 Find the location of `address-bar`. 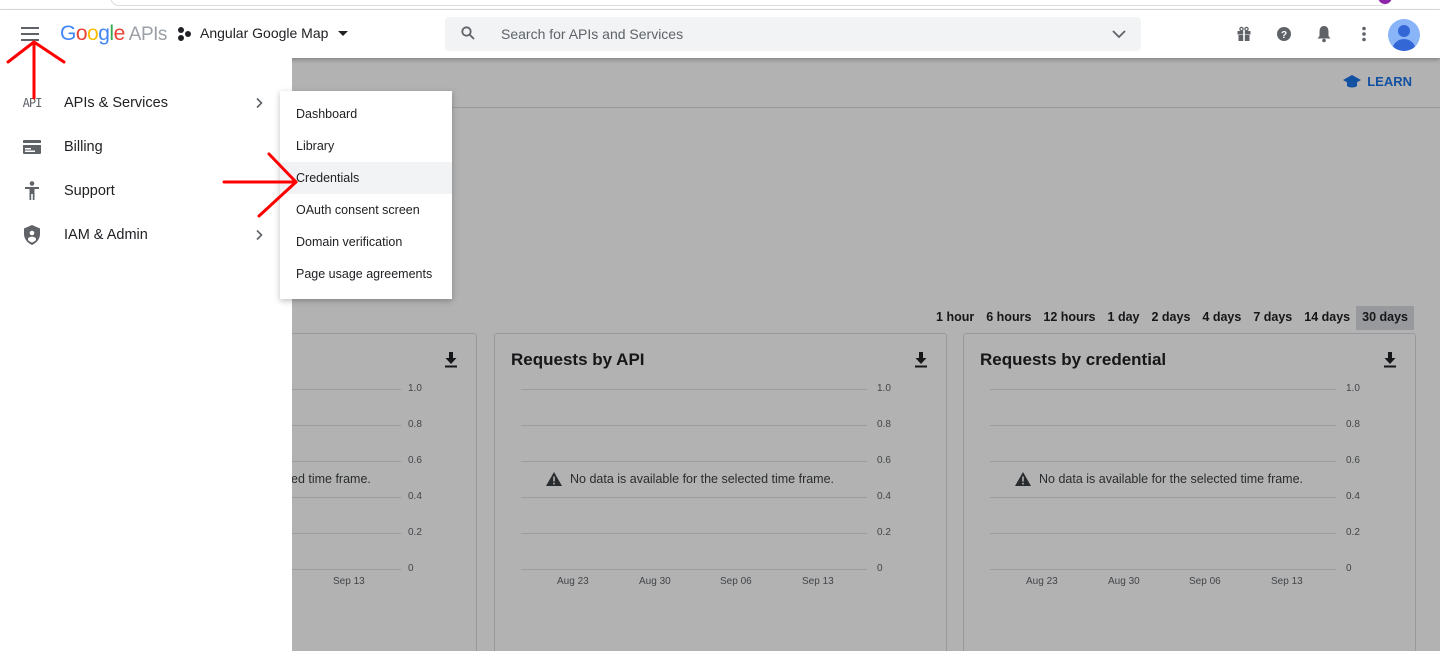

address-bar is located at coordinates (750, 3).